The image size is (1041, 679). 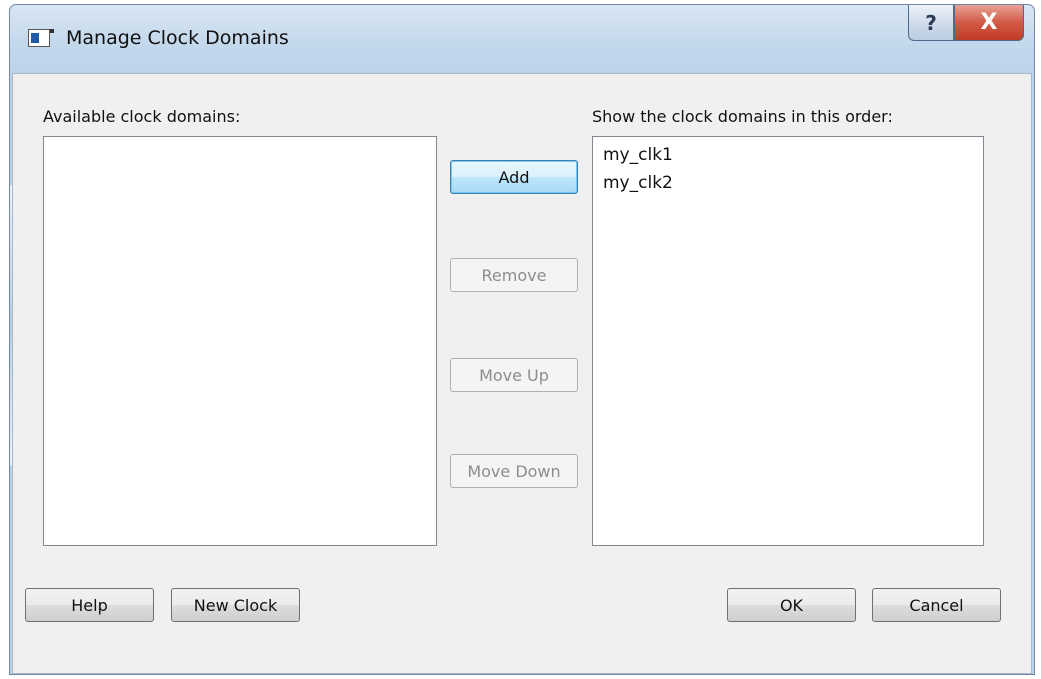 What do you see at coordinates (522, 40) in the screenshot?
I see `title-bar: Manage Clock Domains ? X` at bounding box center [522, 40].